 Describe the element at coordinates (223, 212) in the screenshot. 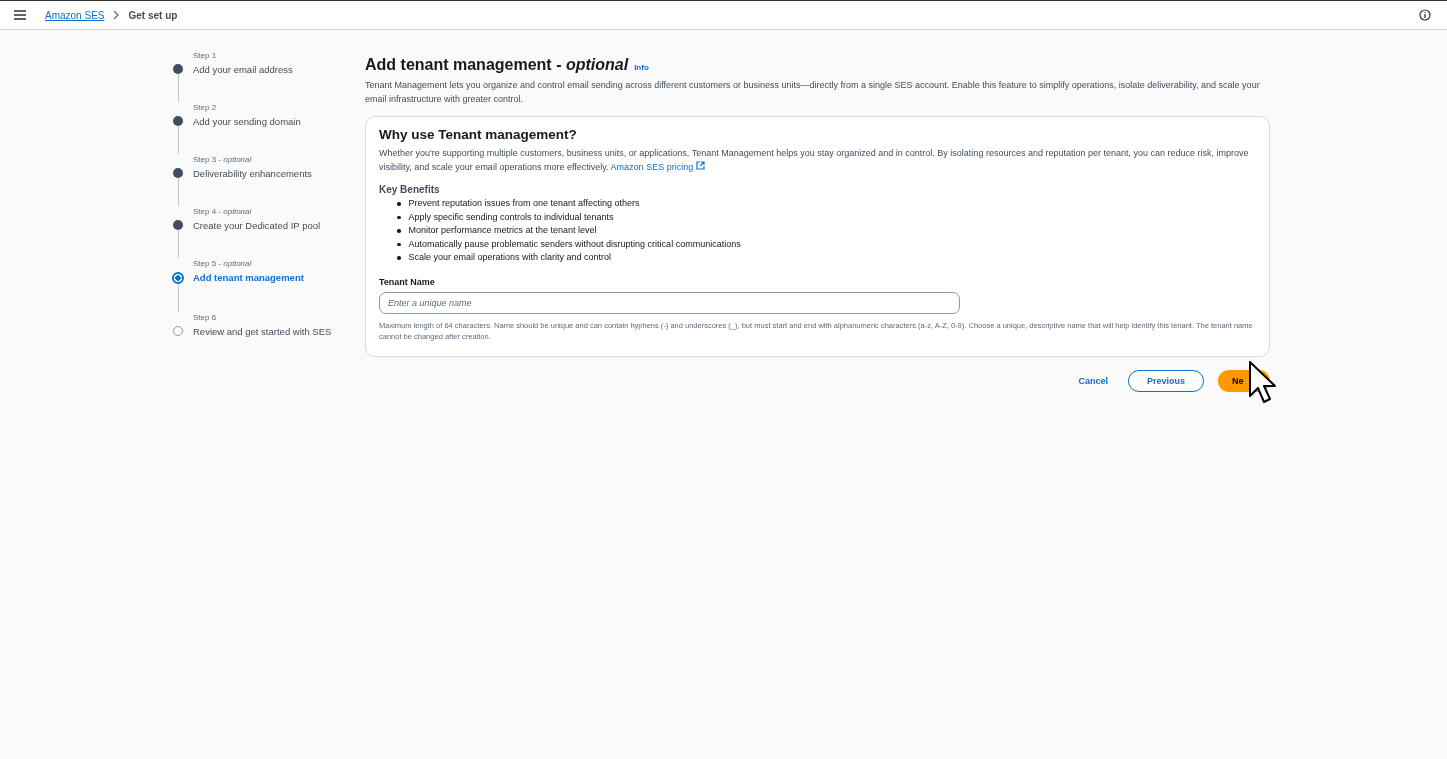

I see `step-label: Step 4 - optional` at that location.